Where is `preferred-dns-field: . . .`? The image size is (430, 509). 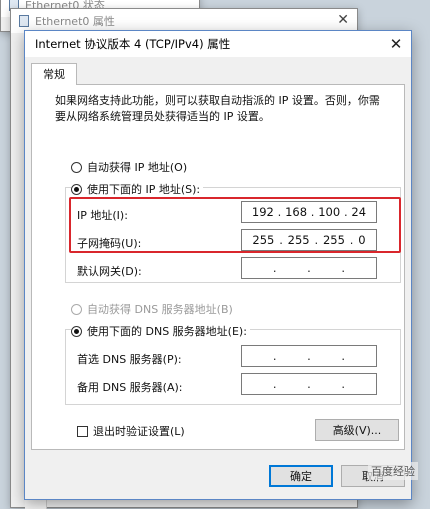
preferred-dns-field: . . . is located at coordinates (309, 356).